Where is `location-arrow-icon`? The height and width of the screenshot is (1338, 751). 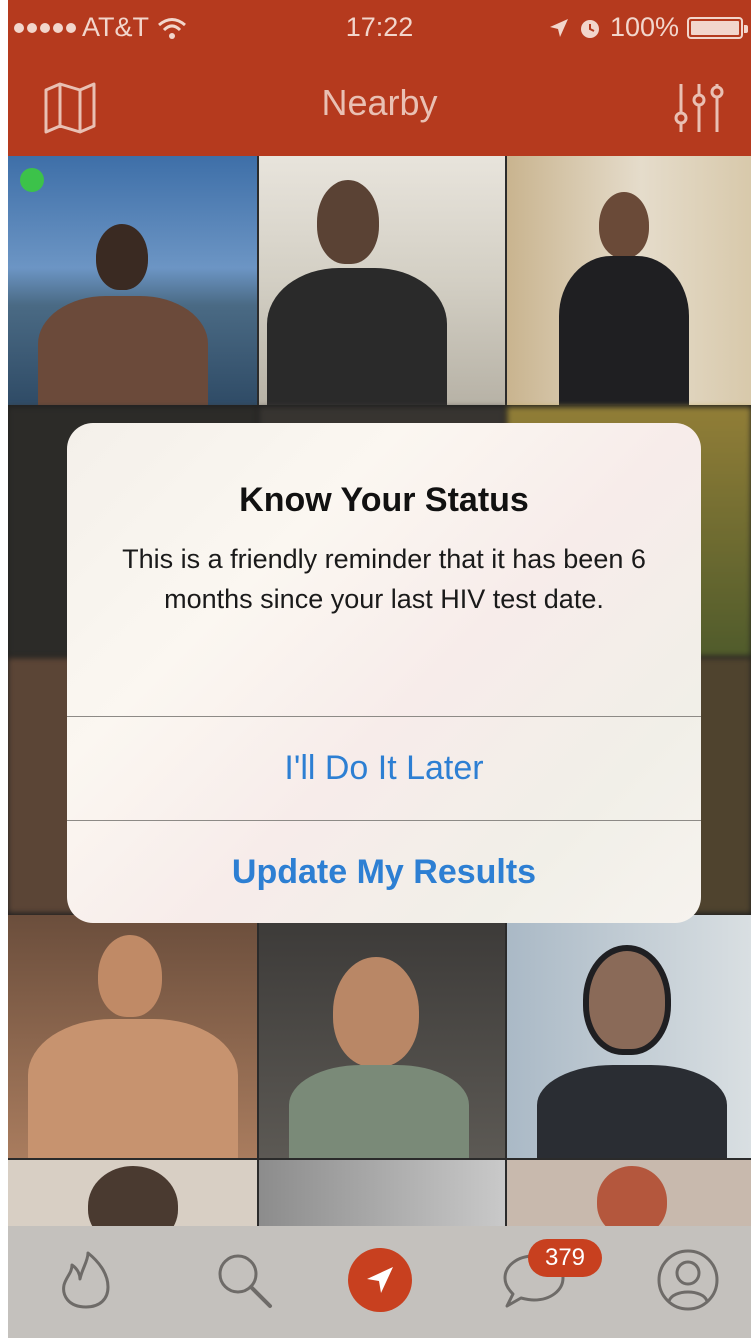 location-arrow-icon is located at coordinates (380, 1280).